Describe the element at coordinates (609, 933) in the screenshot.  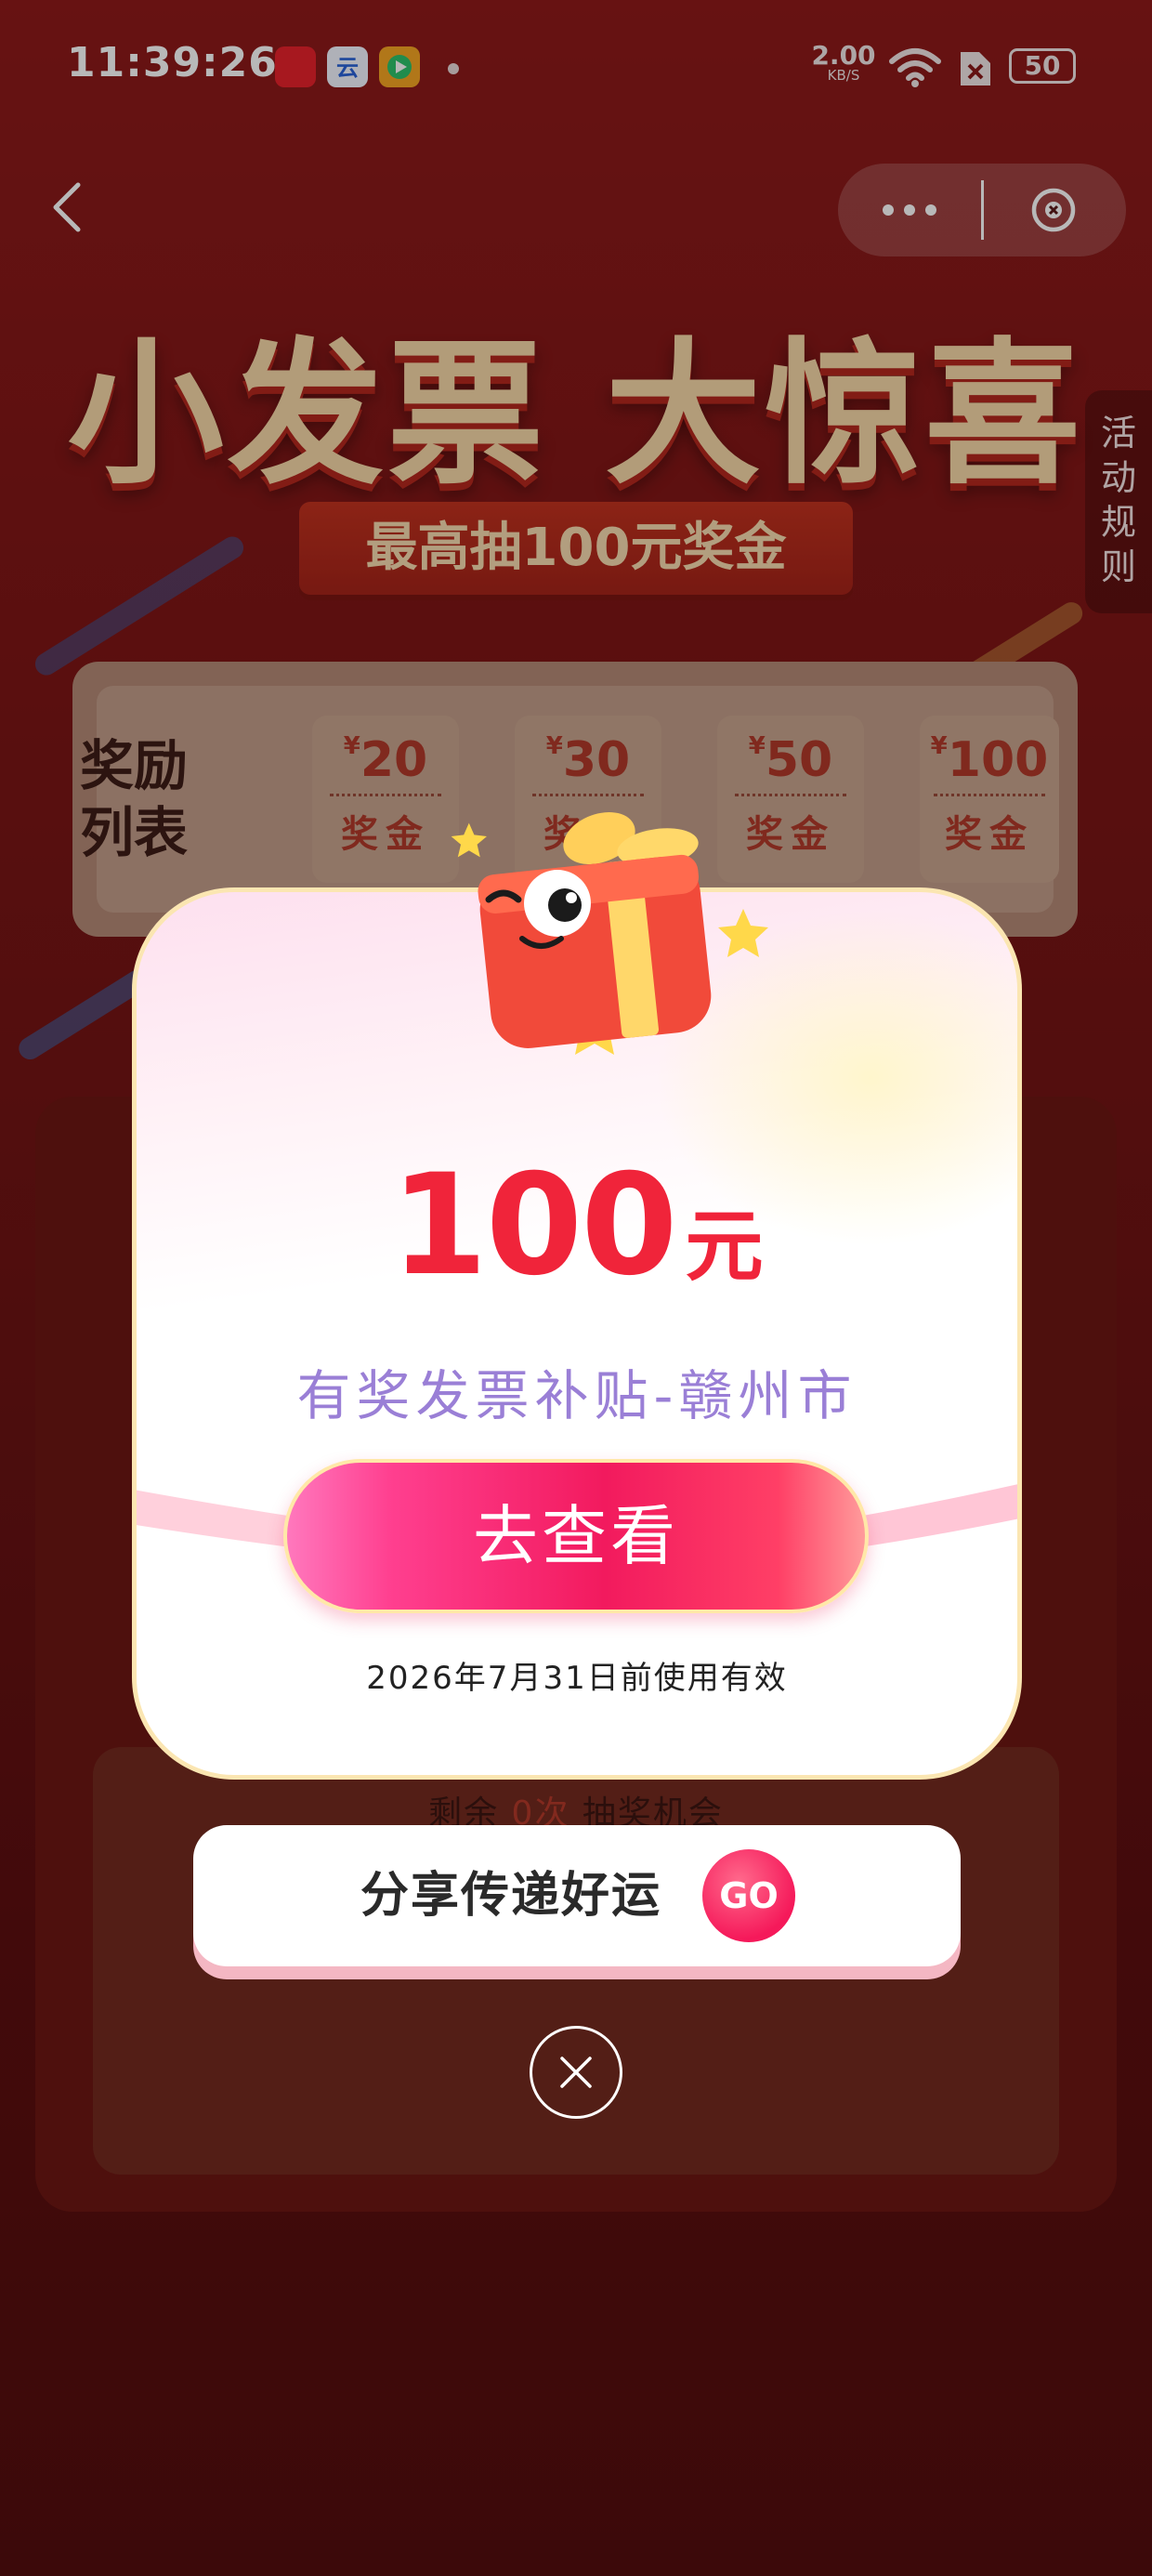
I see `gift-box-mascot-icon` at that location.